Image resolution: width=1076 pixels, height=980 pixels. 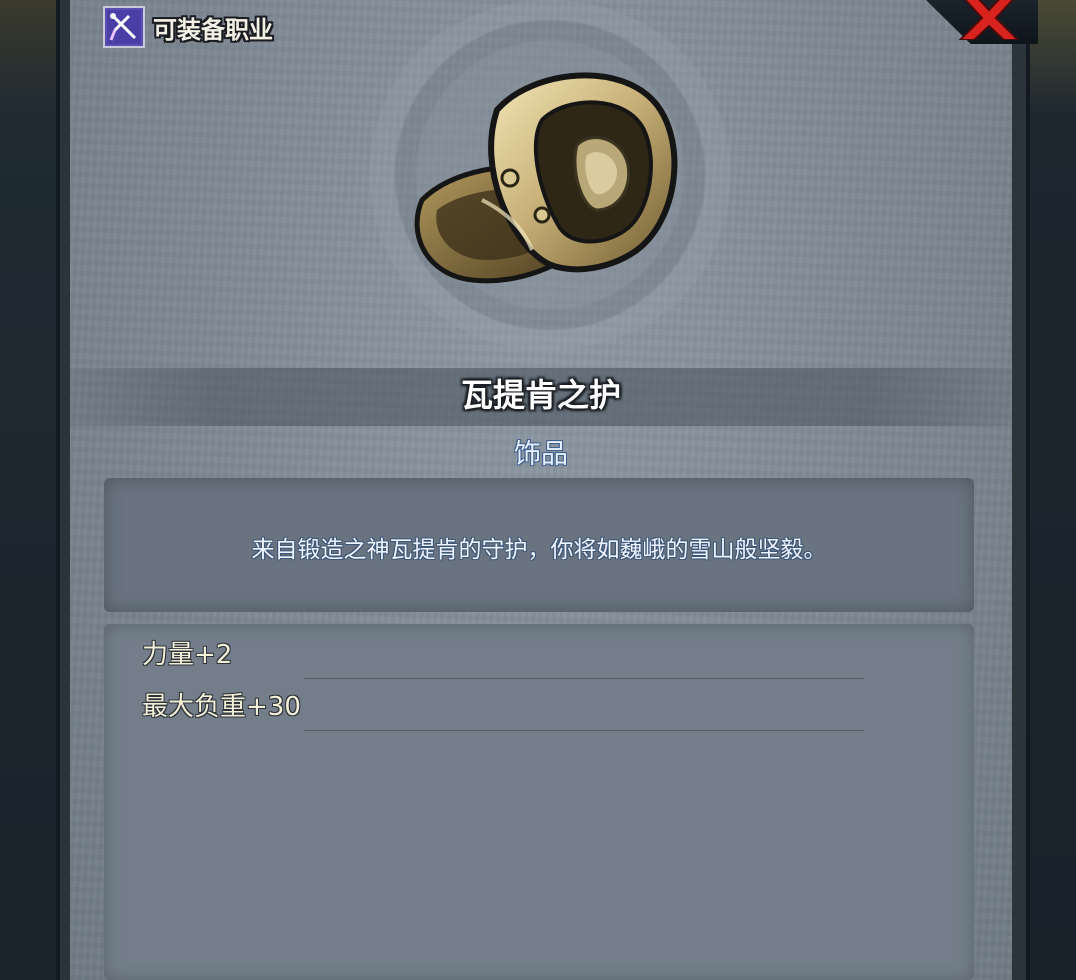 I want to click on gold-ring-icon, so click(x=542, y=175).